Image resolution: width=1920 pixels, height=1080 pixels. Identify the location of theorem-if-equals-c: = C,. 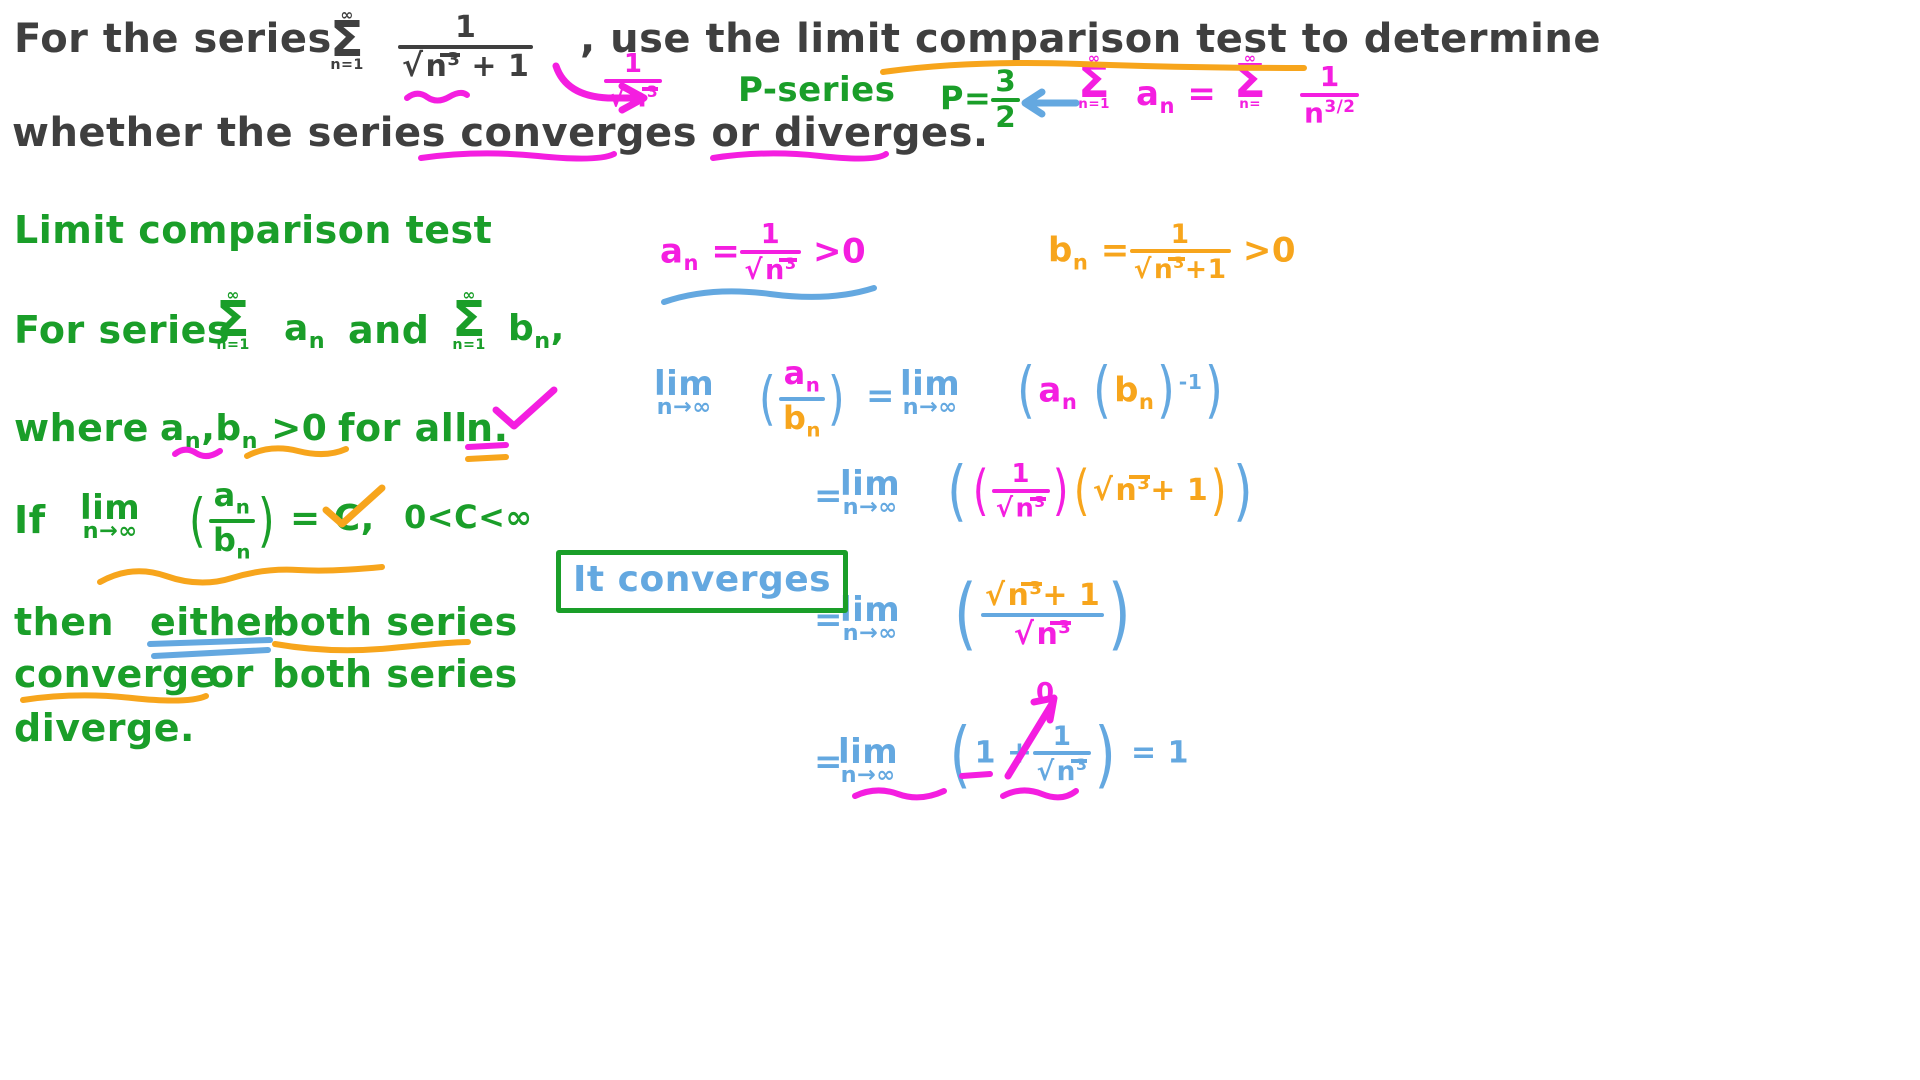
(332, 518).